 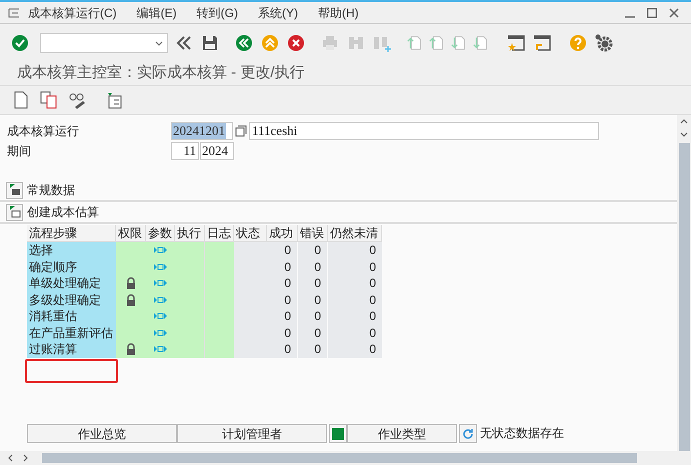 What do you see at coordinates (71, 332) in the screenshot?
I see `table-cell: 在产品重新评估` at bounding box center [71, 332].